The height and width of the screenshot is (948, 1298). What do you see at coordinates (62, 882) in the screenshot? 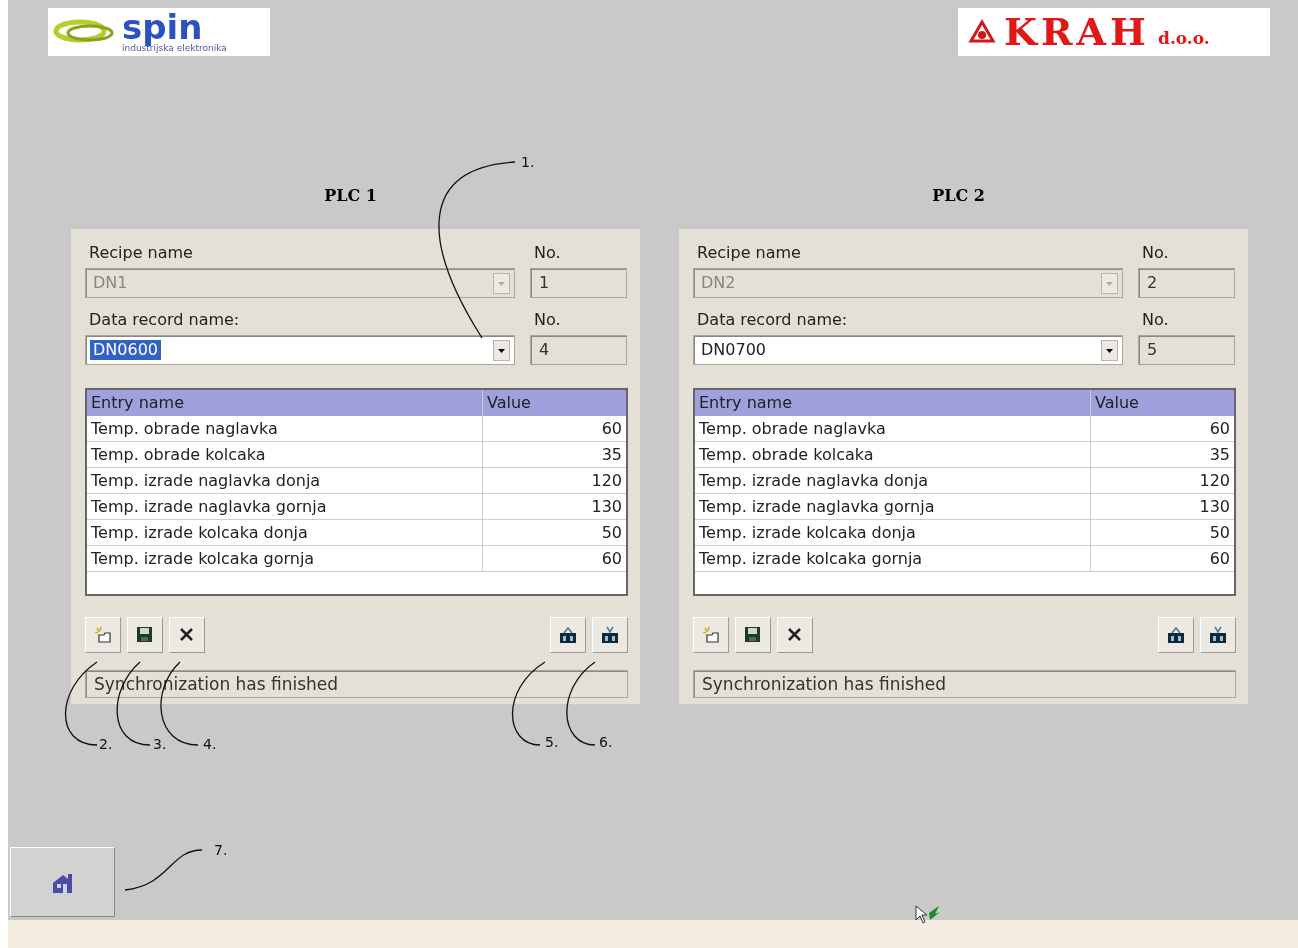
I see `home-button` at bounding box center [62, 882].